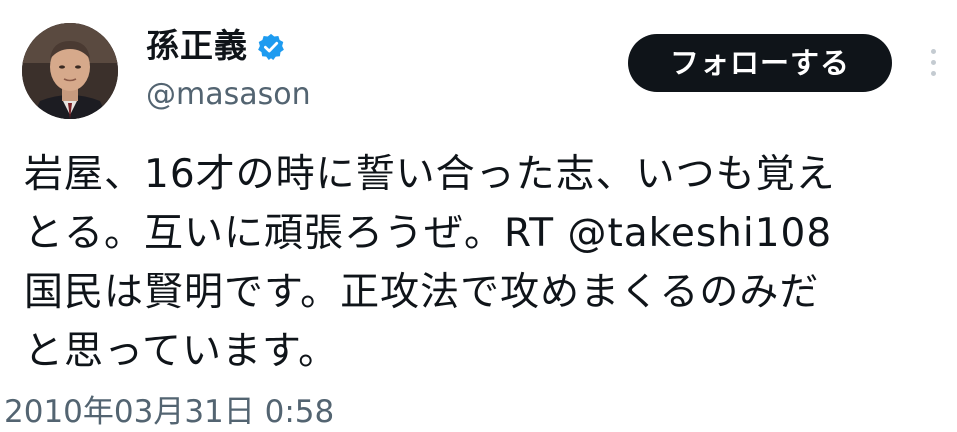  What do you see at coordinates (933, 62) in the screenshot?
I see `more-vertical-icon` at bounding box center [933, 62].